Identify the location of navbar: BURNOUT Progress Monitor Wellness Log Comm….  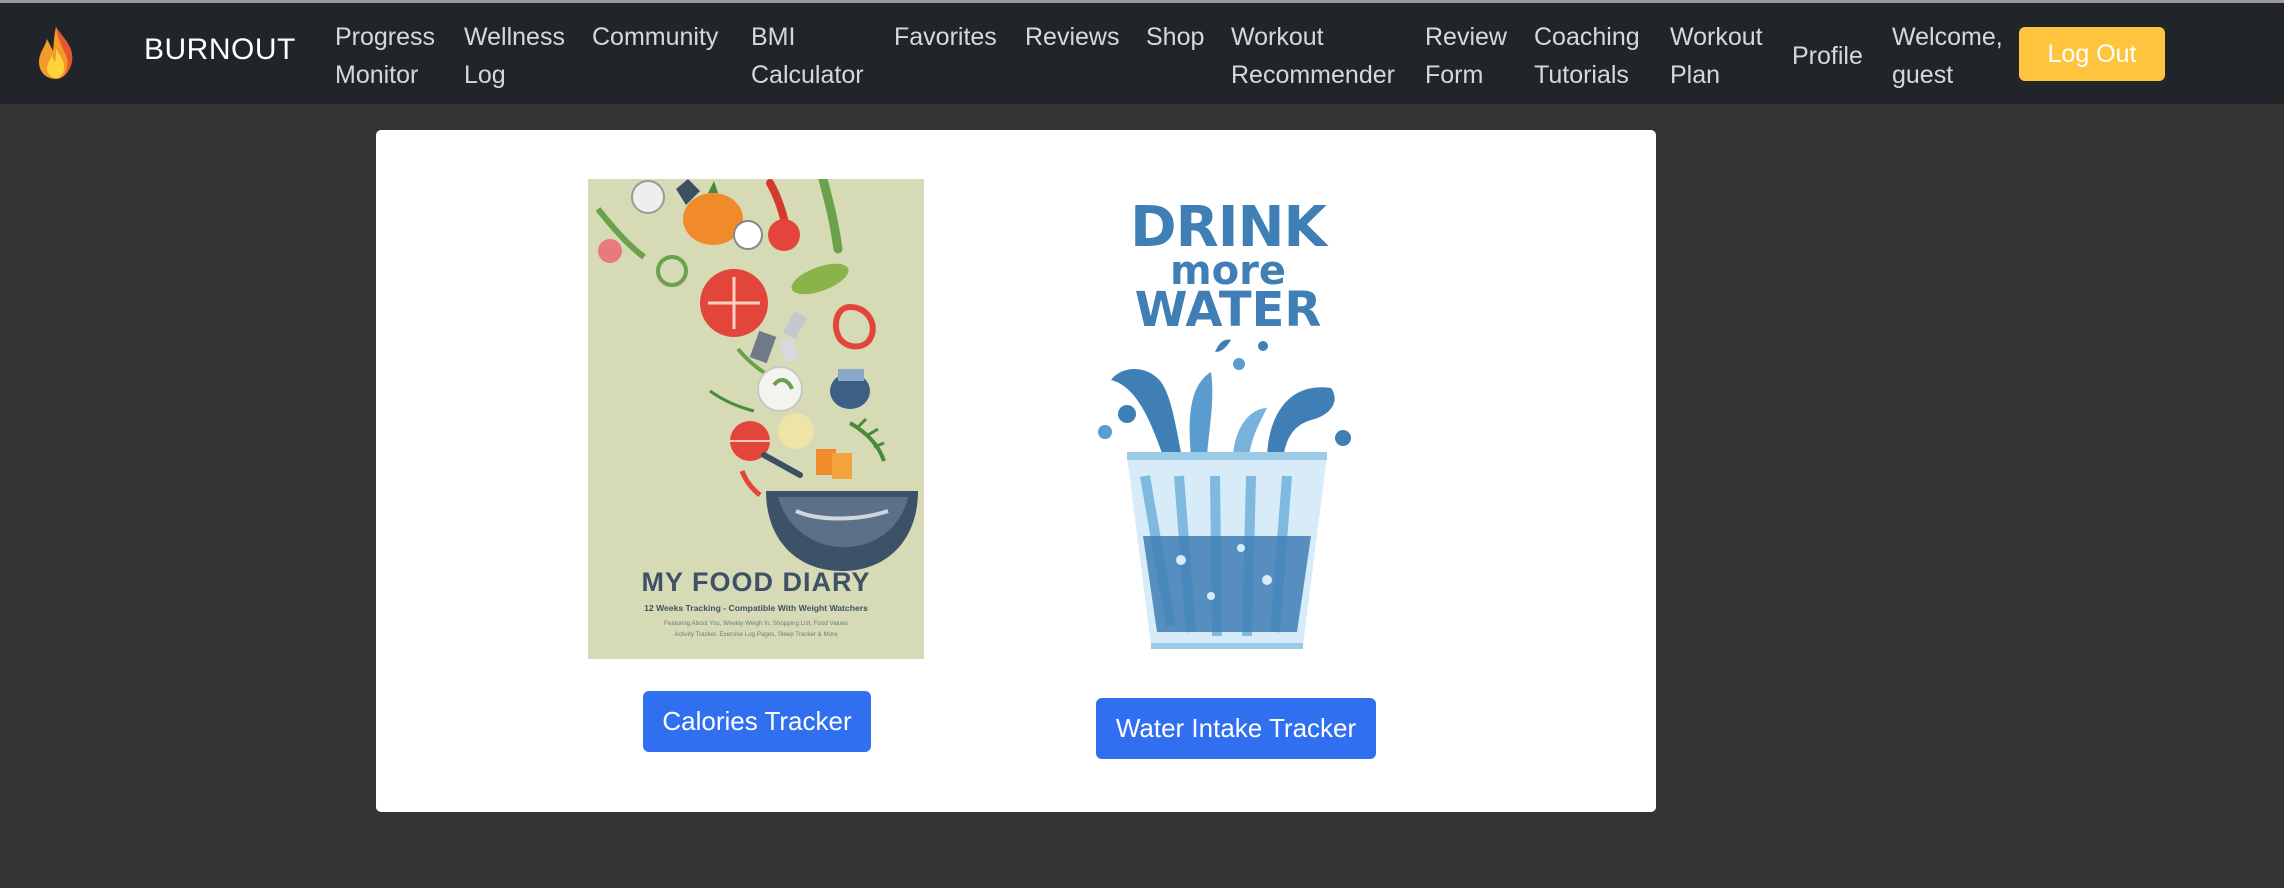
(1142, 53).